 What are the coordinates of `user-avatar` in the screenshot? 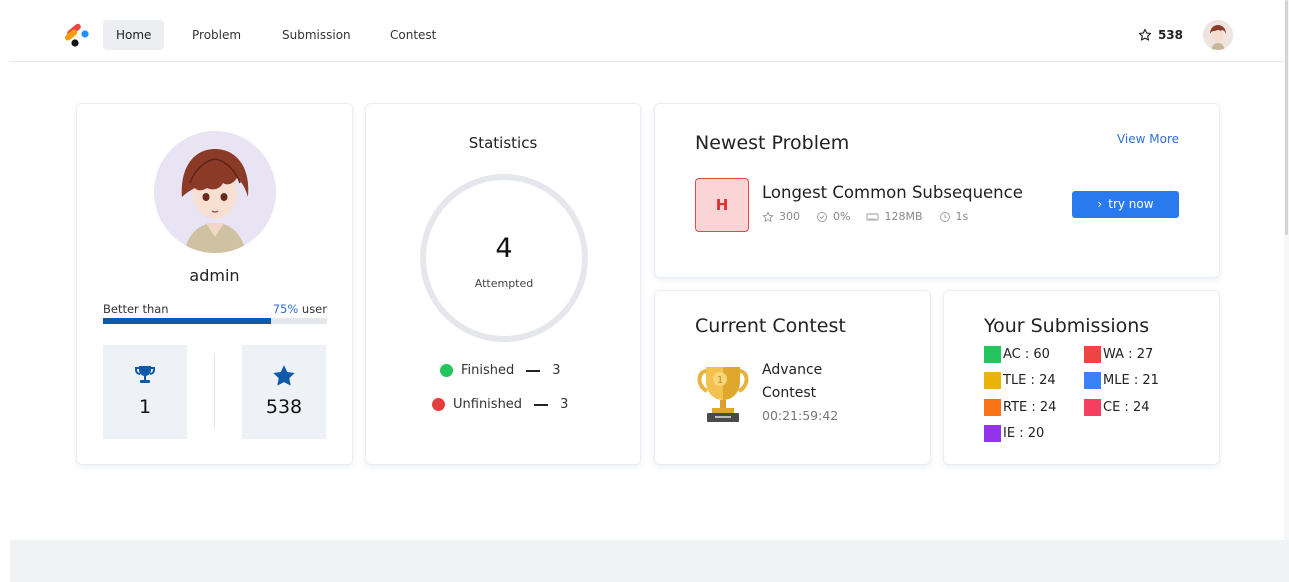 It's located at (1218, 35).